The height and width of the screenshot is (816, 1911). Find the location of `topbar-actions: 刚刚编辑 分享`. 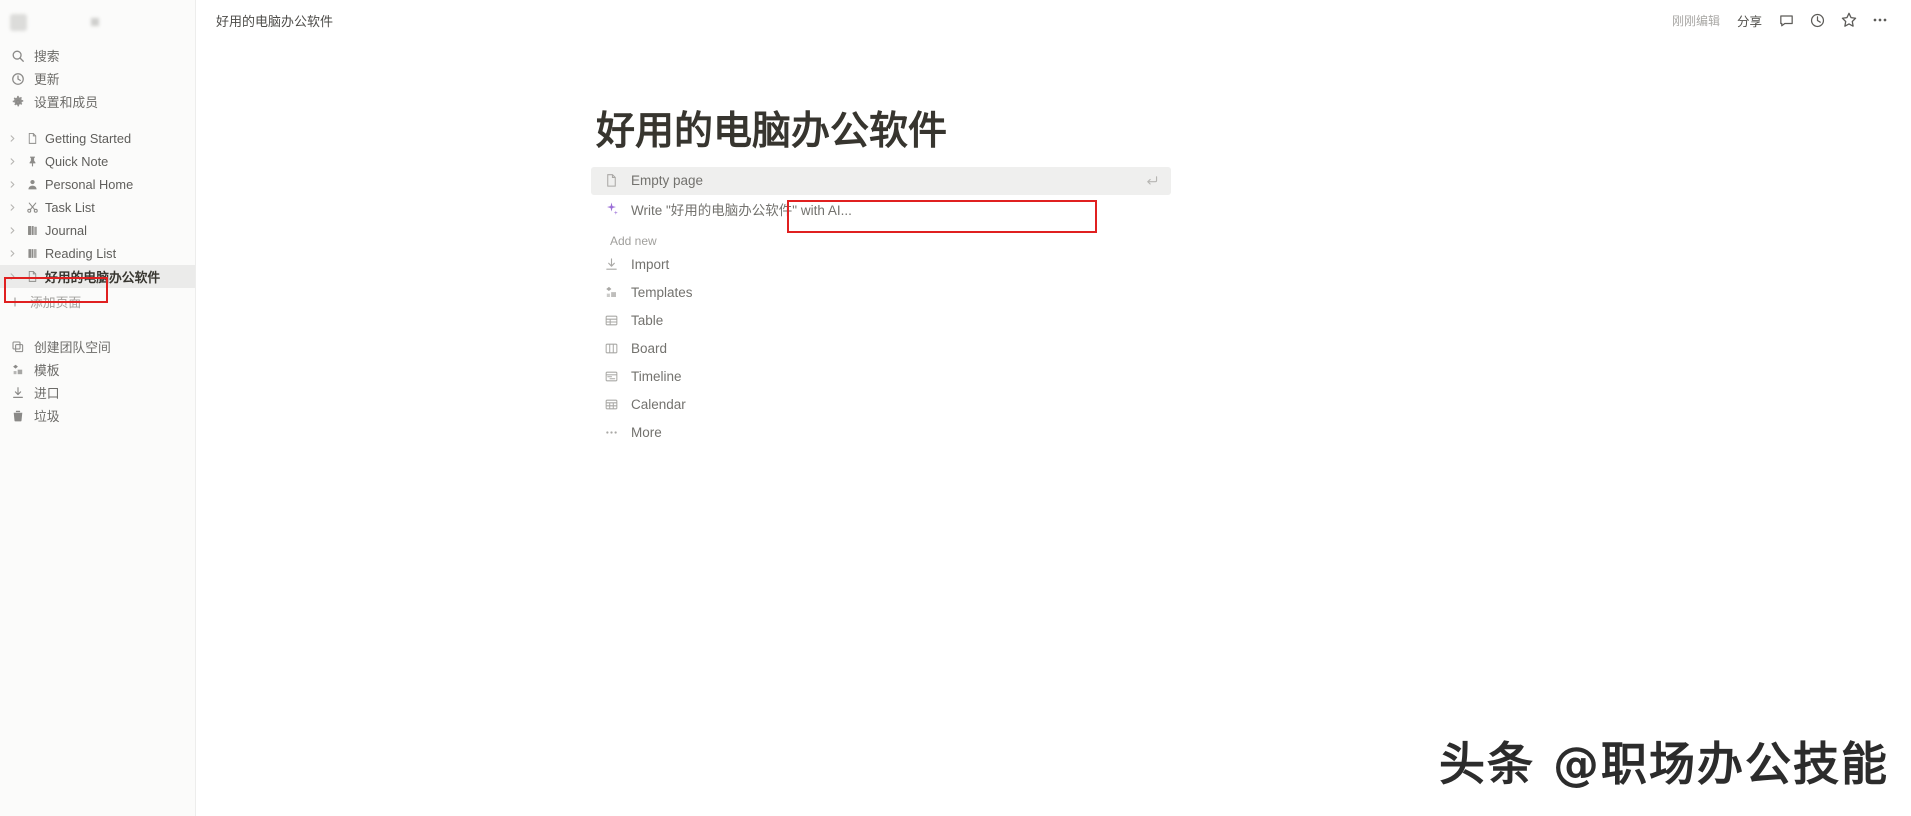

topbar-actions: 刚刚编辑 分享 is located at coordinates (1779, 20).